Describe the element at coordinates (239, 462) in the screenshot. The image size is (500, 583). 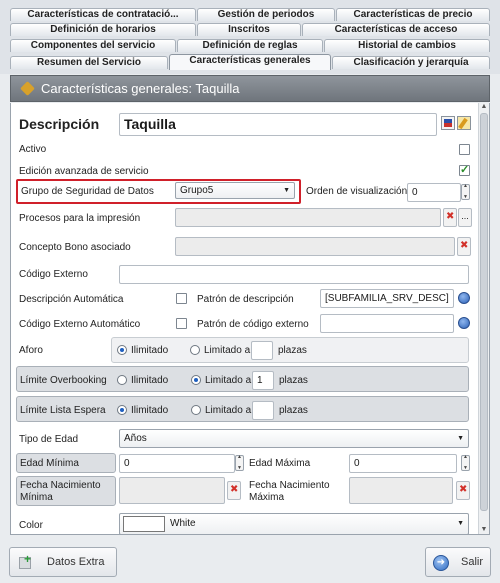
I see `edad-minima-spinner` at that location.